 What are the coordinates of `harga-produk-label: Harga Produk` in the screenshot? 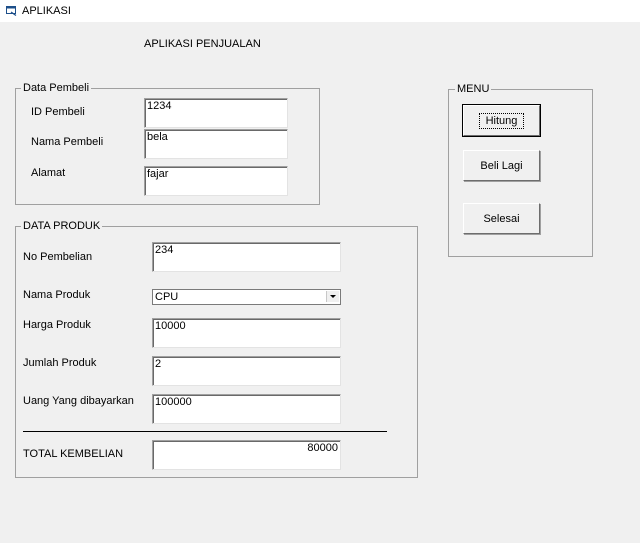 It's located at (57, 325).